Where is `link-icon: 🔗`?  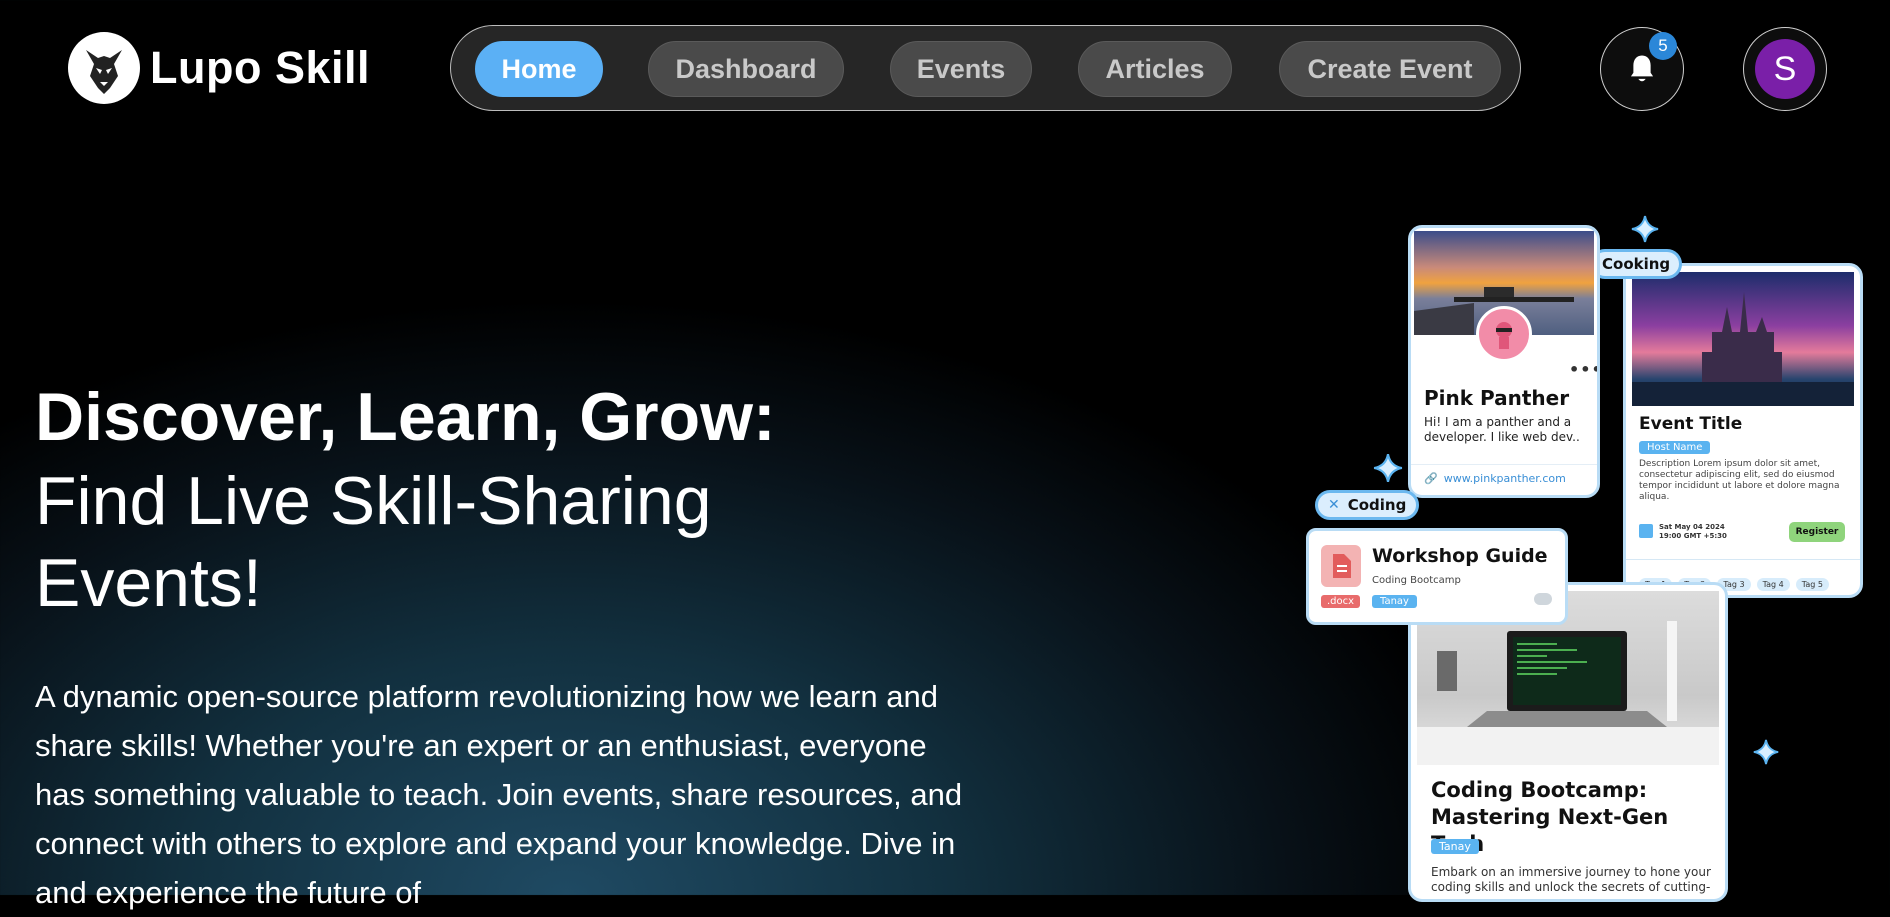
link-icon: 🔗 is located at coordinates (1431, 478).